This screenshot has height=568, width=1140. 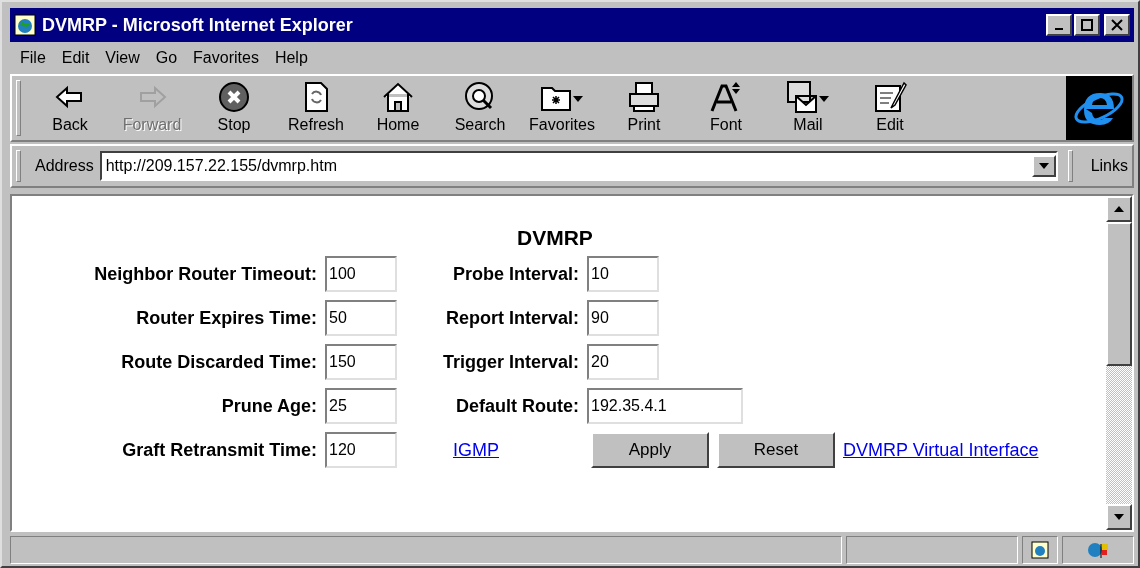 I want to click on mail-icon, so click(x=808, y=97).